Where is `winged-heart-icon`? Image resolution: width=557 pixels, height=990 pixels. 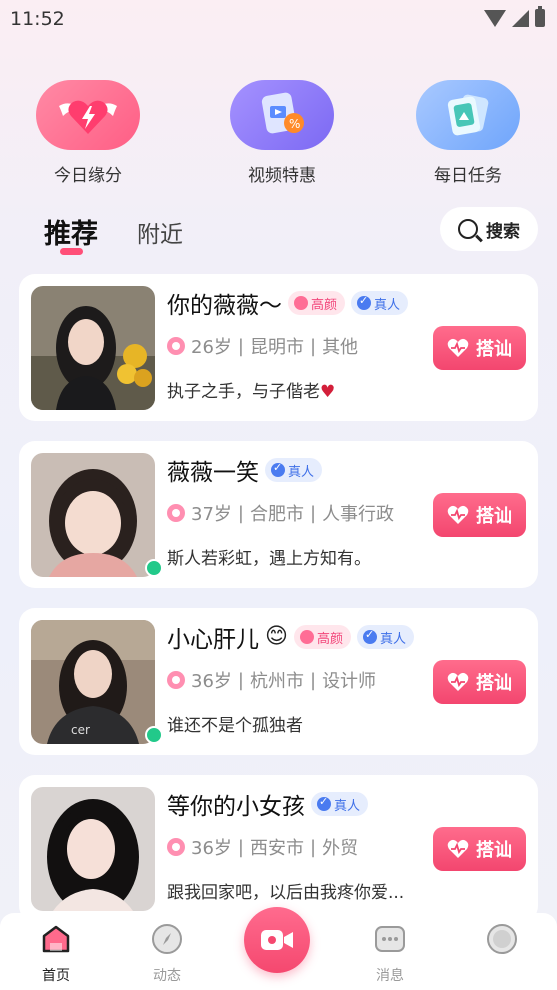 winged-heart-icon is located at coordinates (88, 115).